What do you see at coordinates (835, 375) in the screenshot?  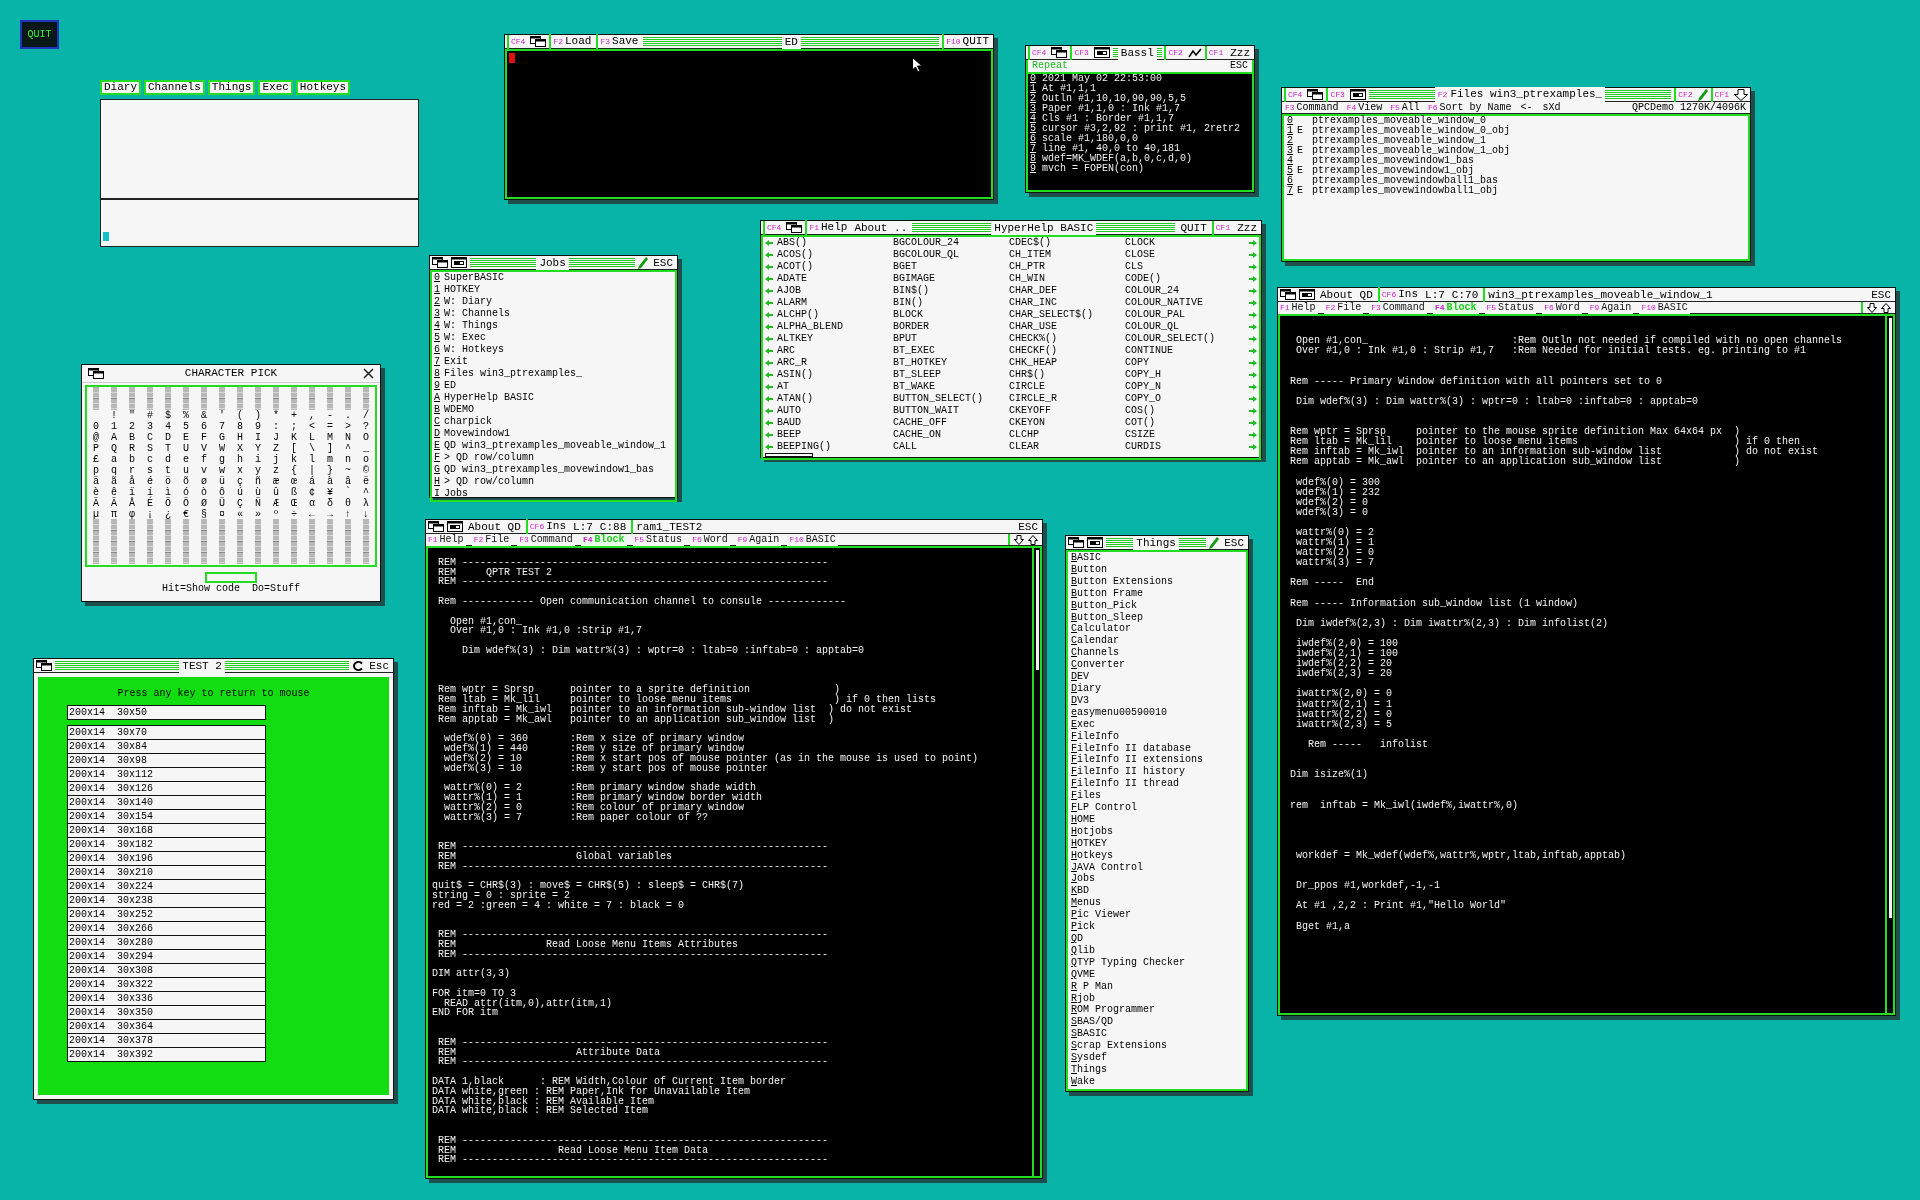 I see `keyword-item: ASIN()` at bounding box center [835, 375].